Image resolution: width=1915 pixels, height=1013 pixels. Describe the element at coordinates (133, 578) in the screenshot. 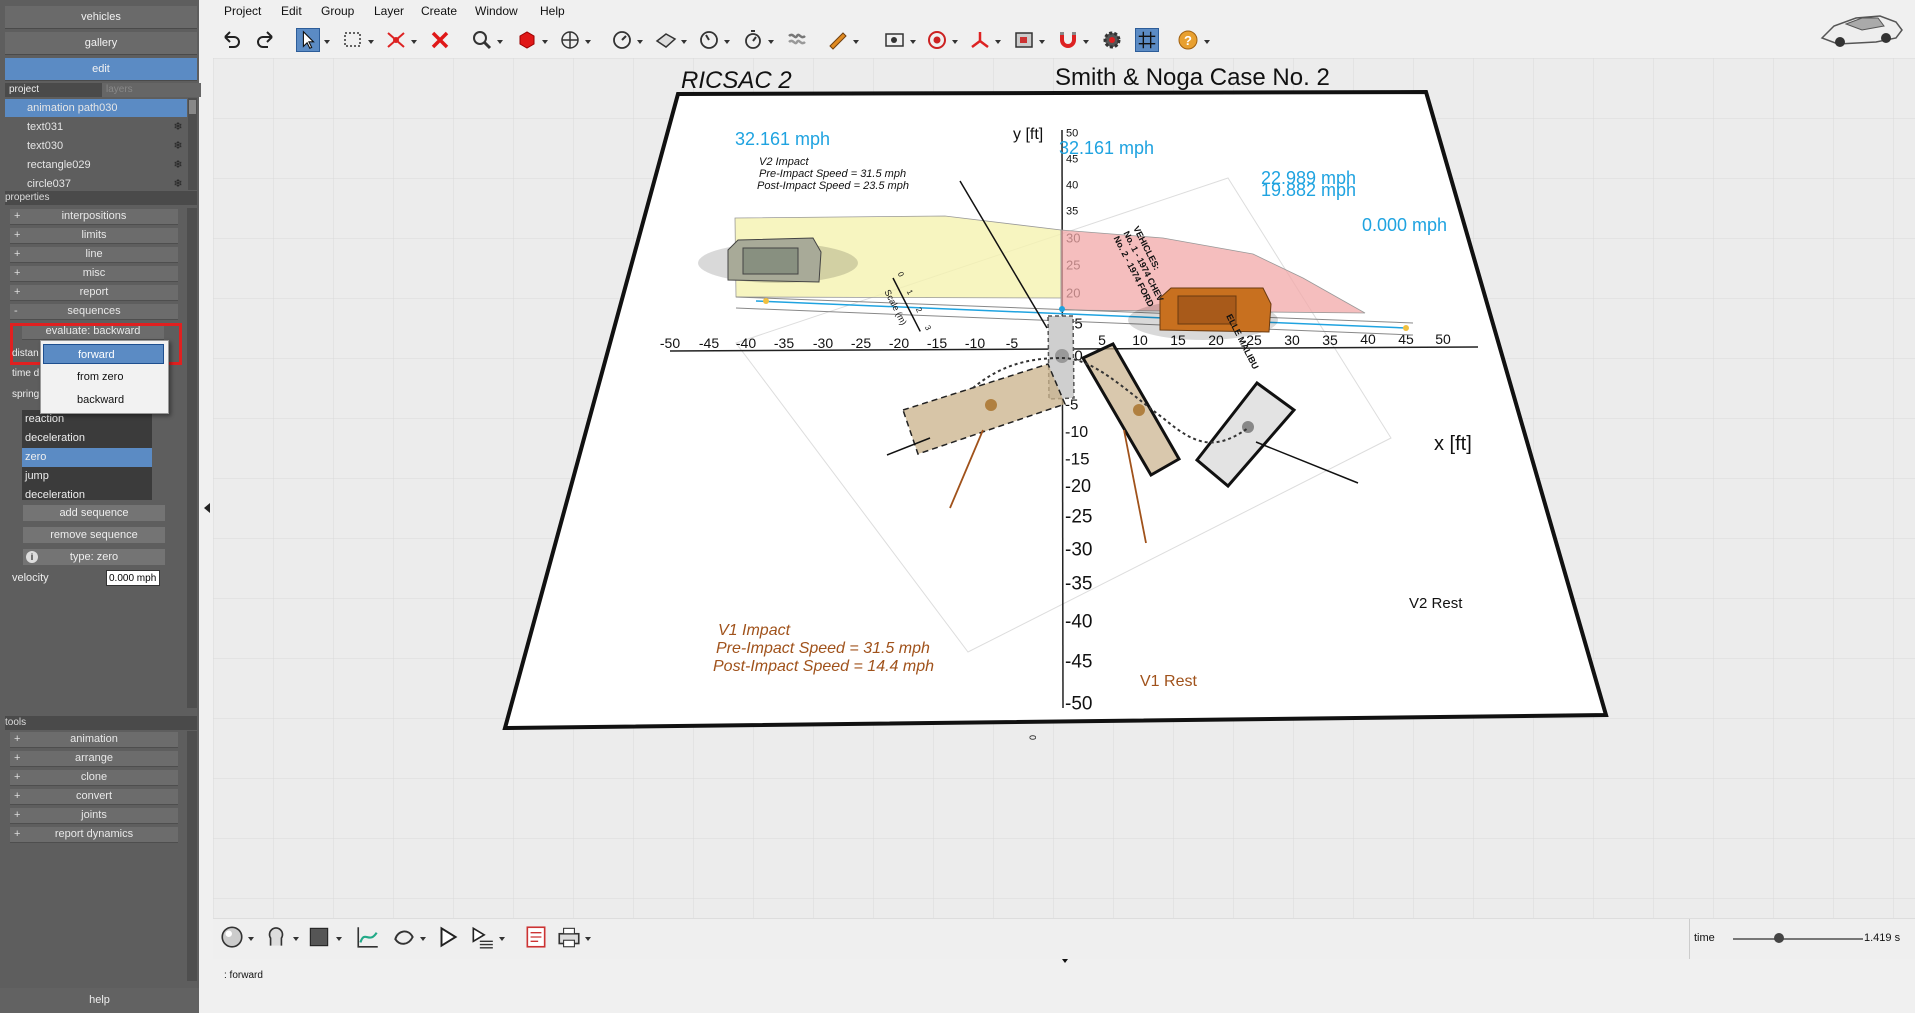

I see `velocity-input` at that location.